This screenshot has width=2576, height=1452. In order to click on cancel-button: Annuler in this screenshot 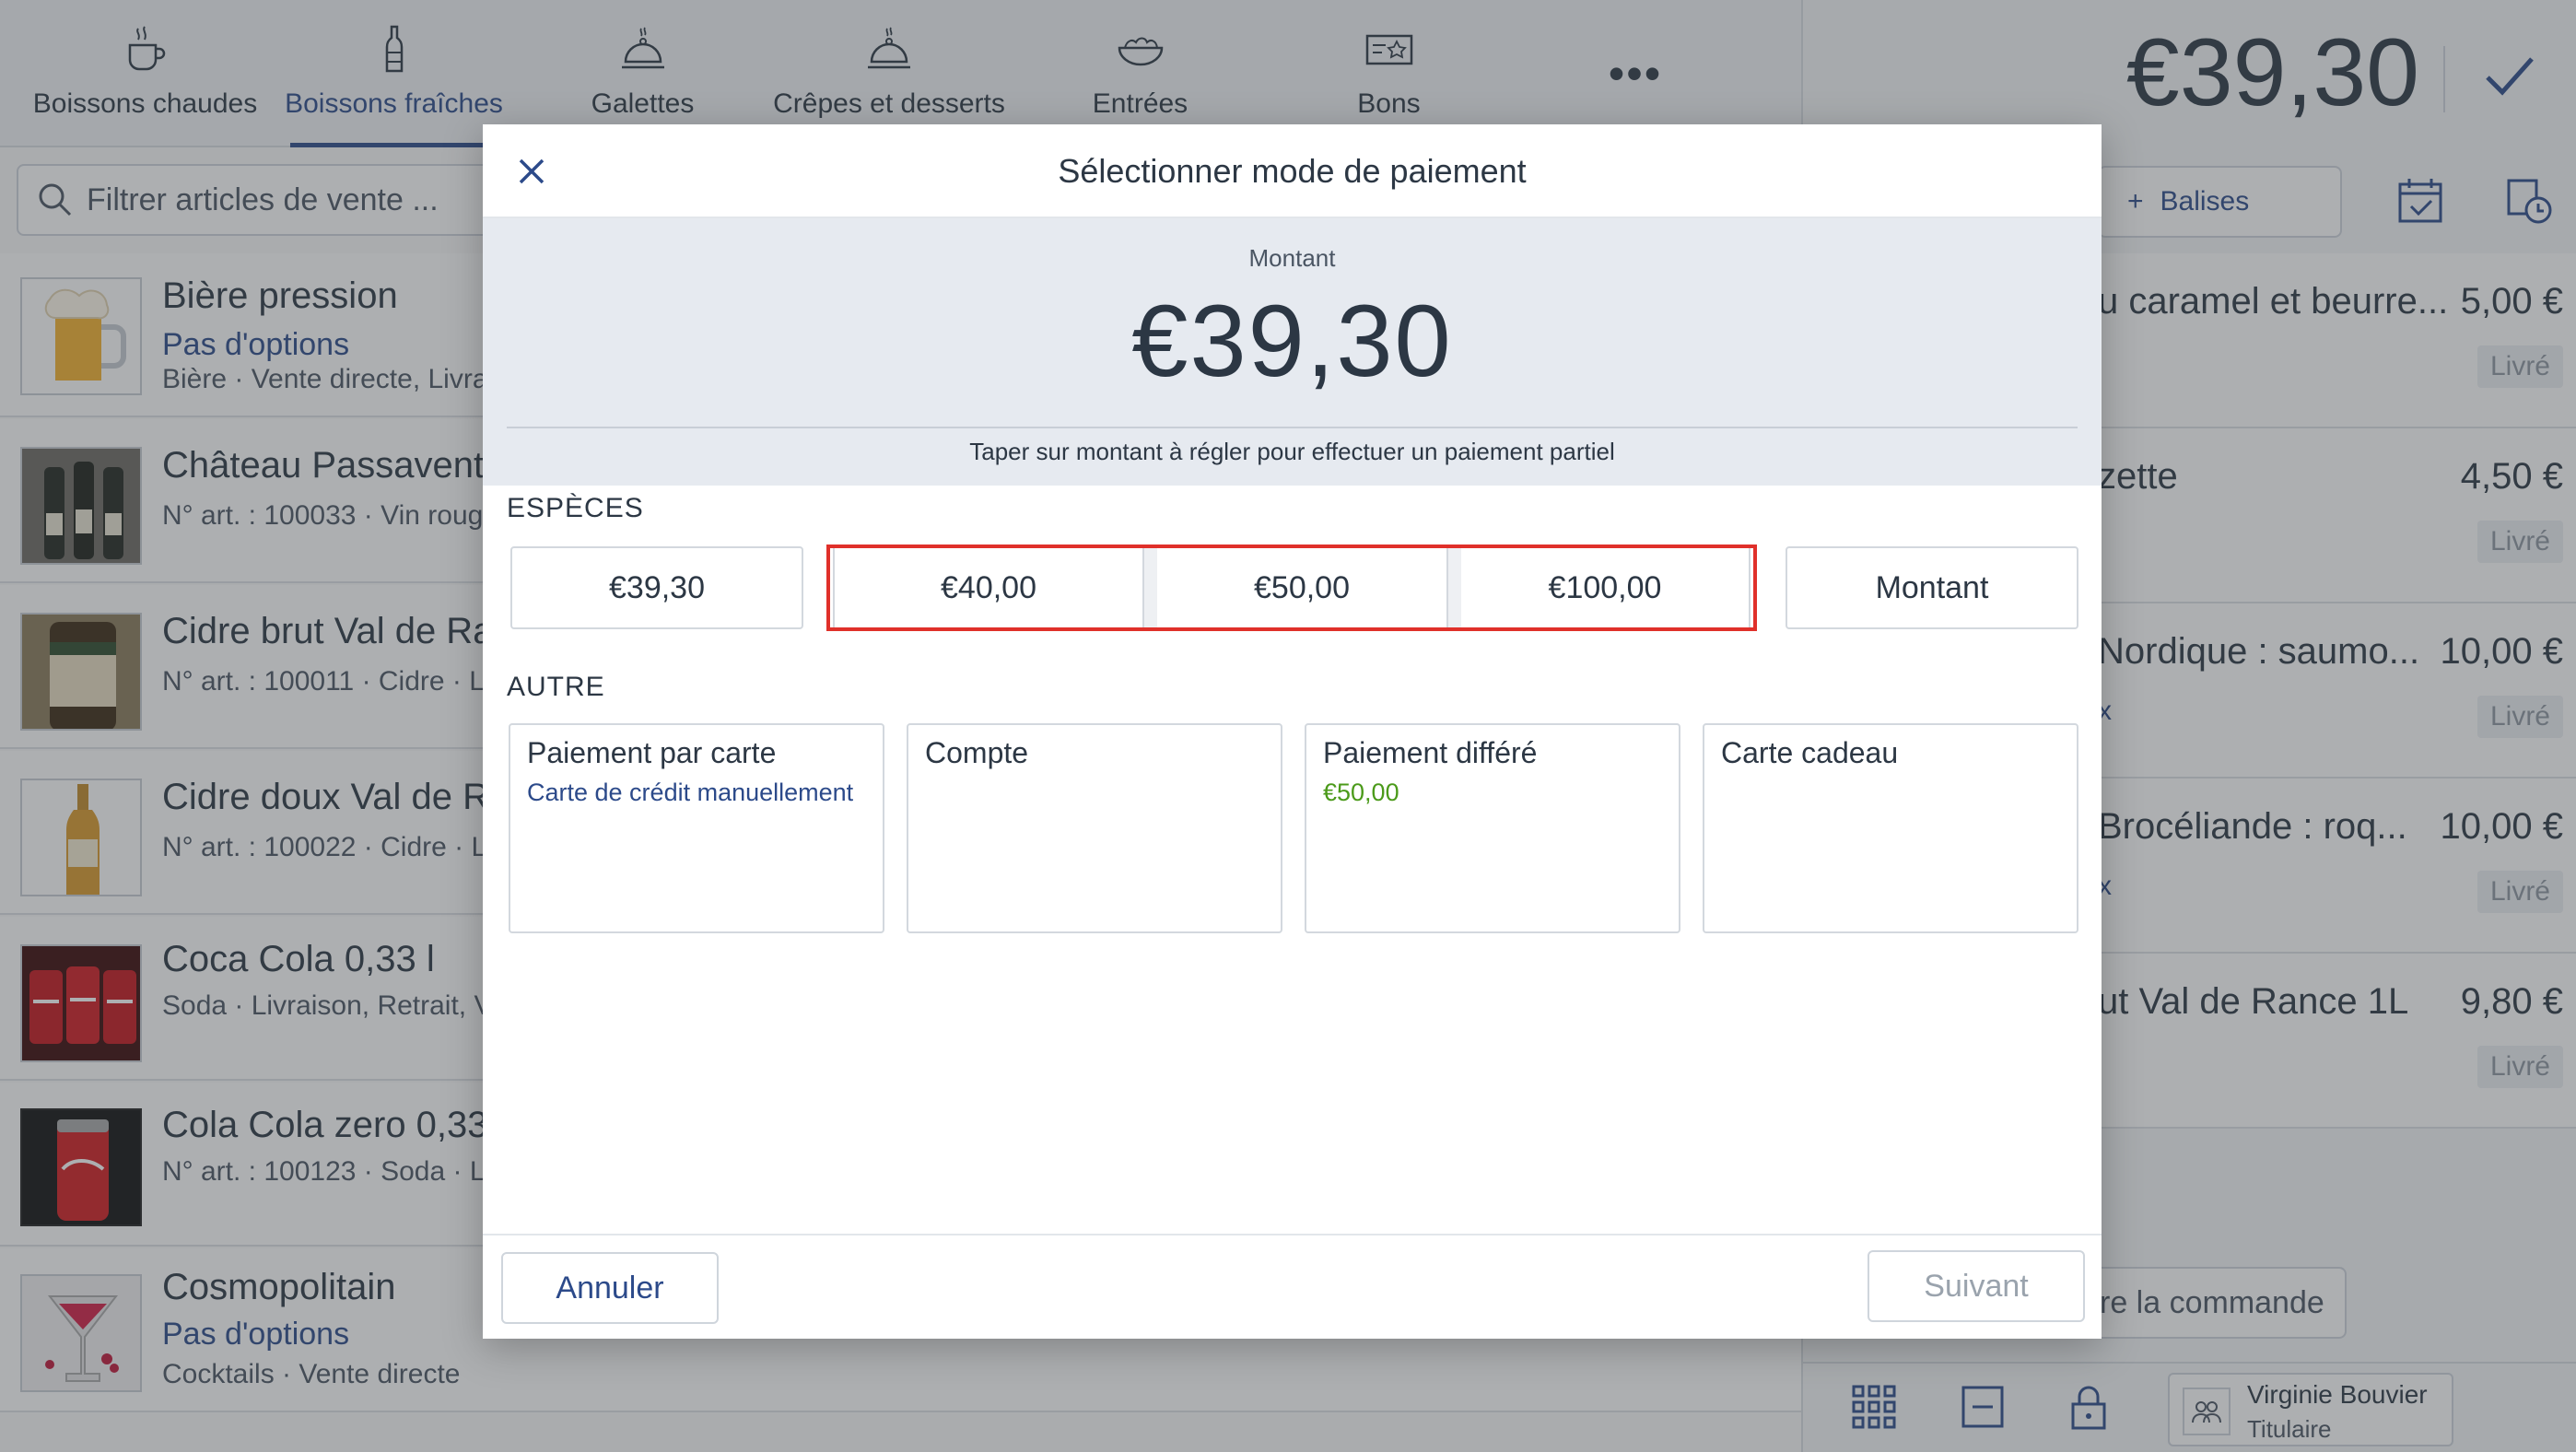, I will do `click(610, 1288)`.